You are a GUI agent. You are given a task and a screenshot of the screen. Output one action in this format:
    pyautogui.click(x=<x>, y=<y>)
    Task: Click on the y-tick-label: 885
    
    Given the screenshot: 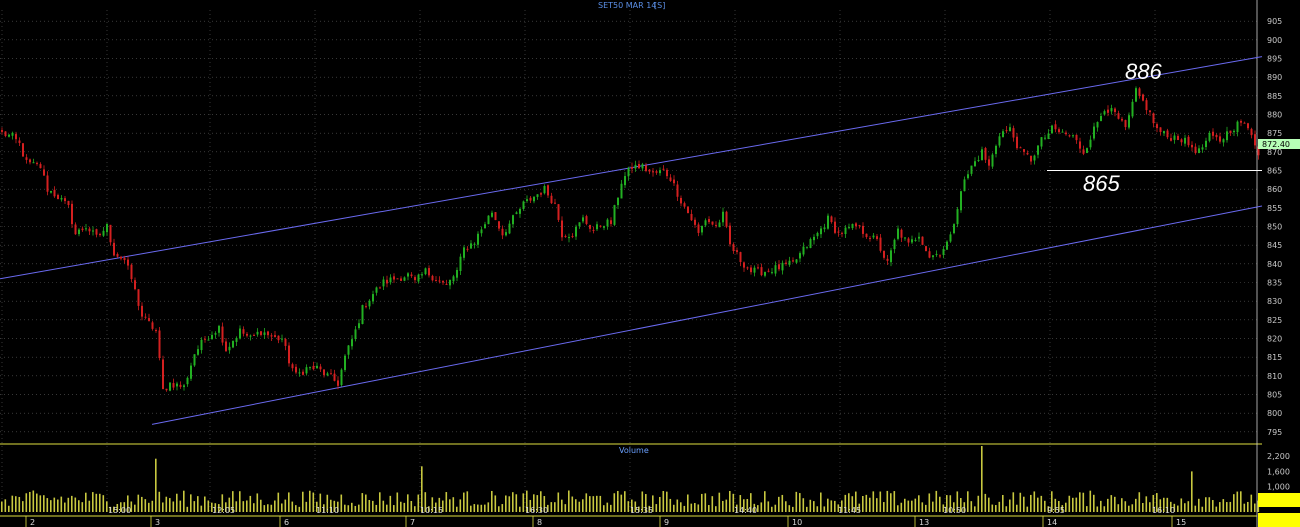 What is the action you would take?
    pyautogui.click(x=1274, y=96)
    